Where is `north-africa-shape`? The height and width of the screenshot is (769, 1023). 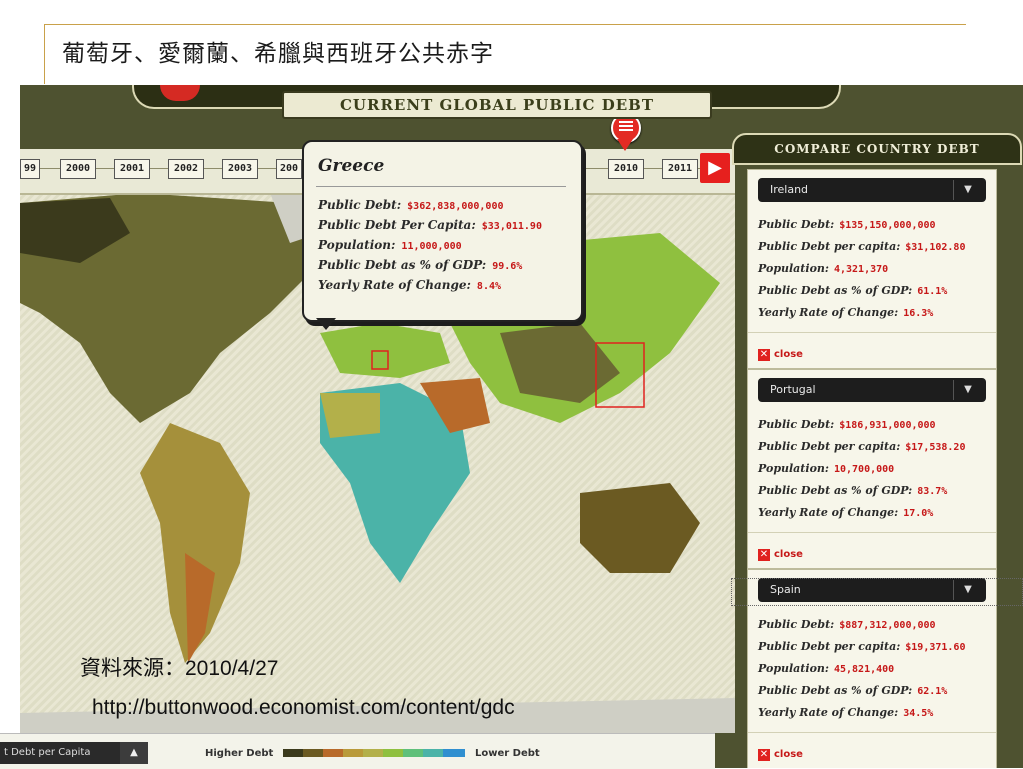 north-africa-shape is located at coordinates (350, 415).